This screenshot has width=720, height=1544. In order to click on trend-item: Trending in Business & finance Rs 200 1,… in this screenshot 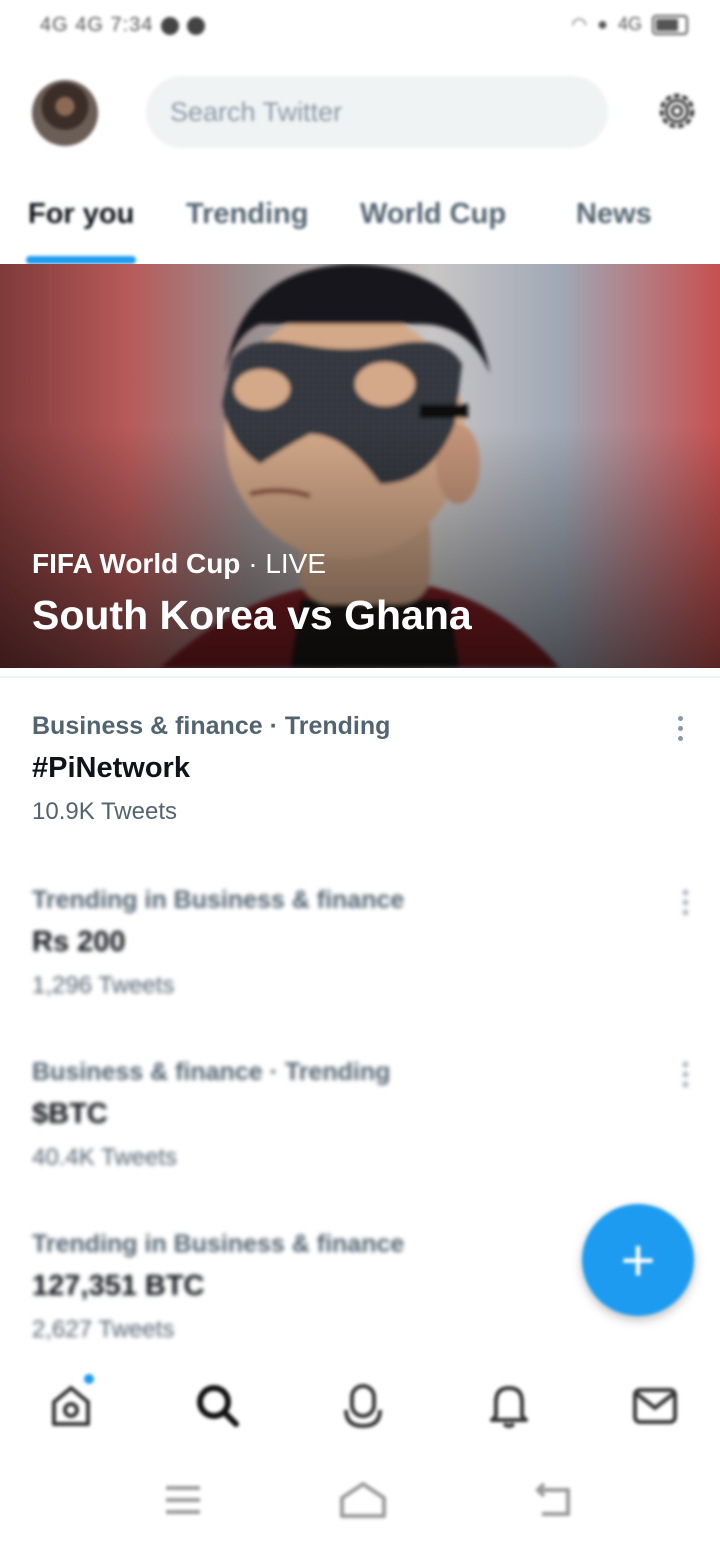, I will do `click(360, 944)`.